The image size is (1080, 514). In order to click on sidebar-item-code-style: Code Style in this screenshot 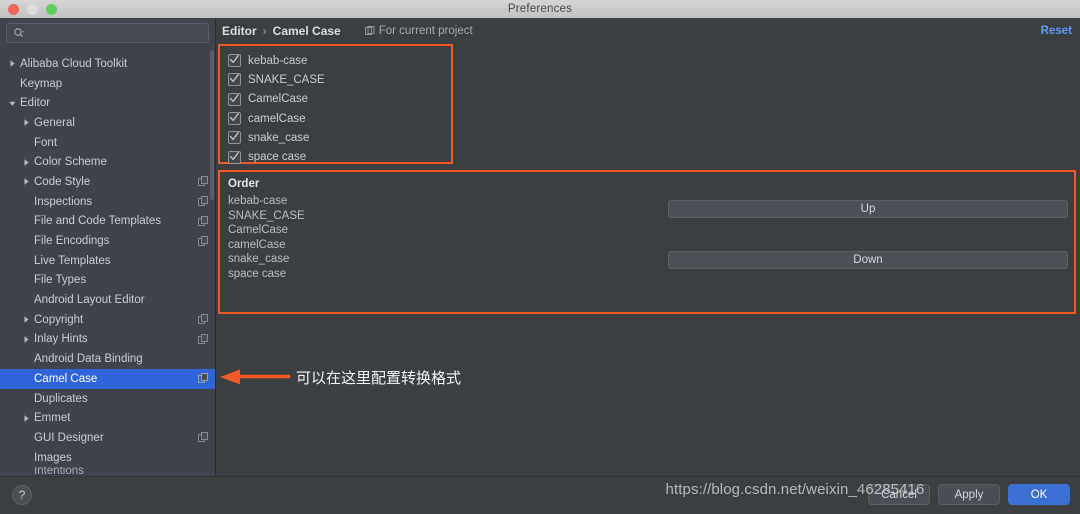, I will do `click(107, 182)`.